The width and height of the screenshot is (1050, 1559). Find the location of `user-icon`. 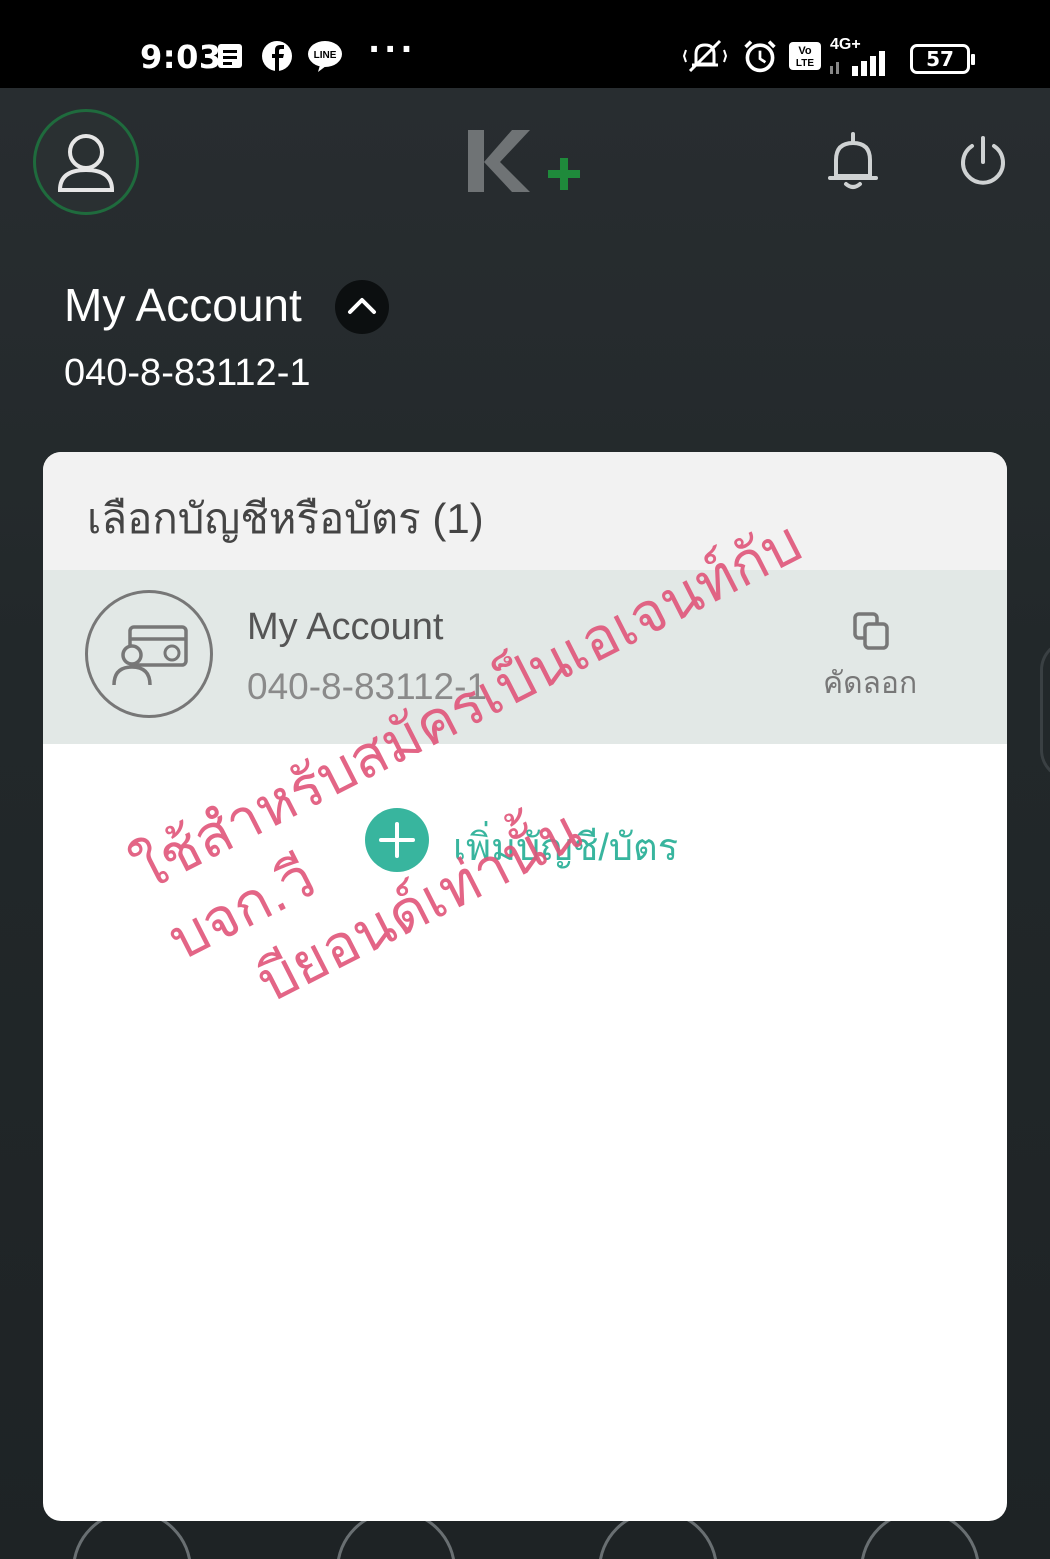

user-icon is located at coordinates (86, 163).